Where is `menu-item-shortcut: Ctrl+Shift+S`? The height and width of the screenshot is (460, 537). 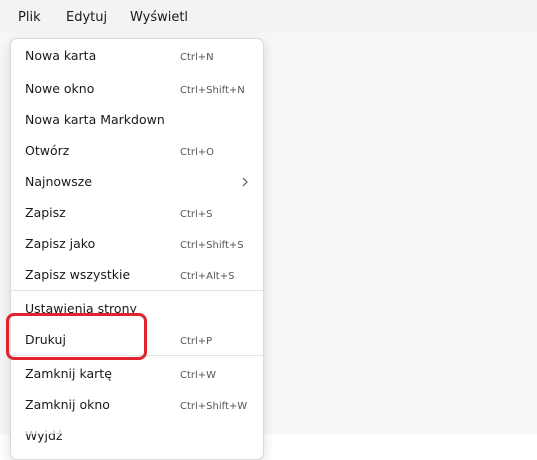
menu-item-shortcut: Ctrl+Shift+S is located at coordinates (212, 245).